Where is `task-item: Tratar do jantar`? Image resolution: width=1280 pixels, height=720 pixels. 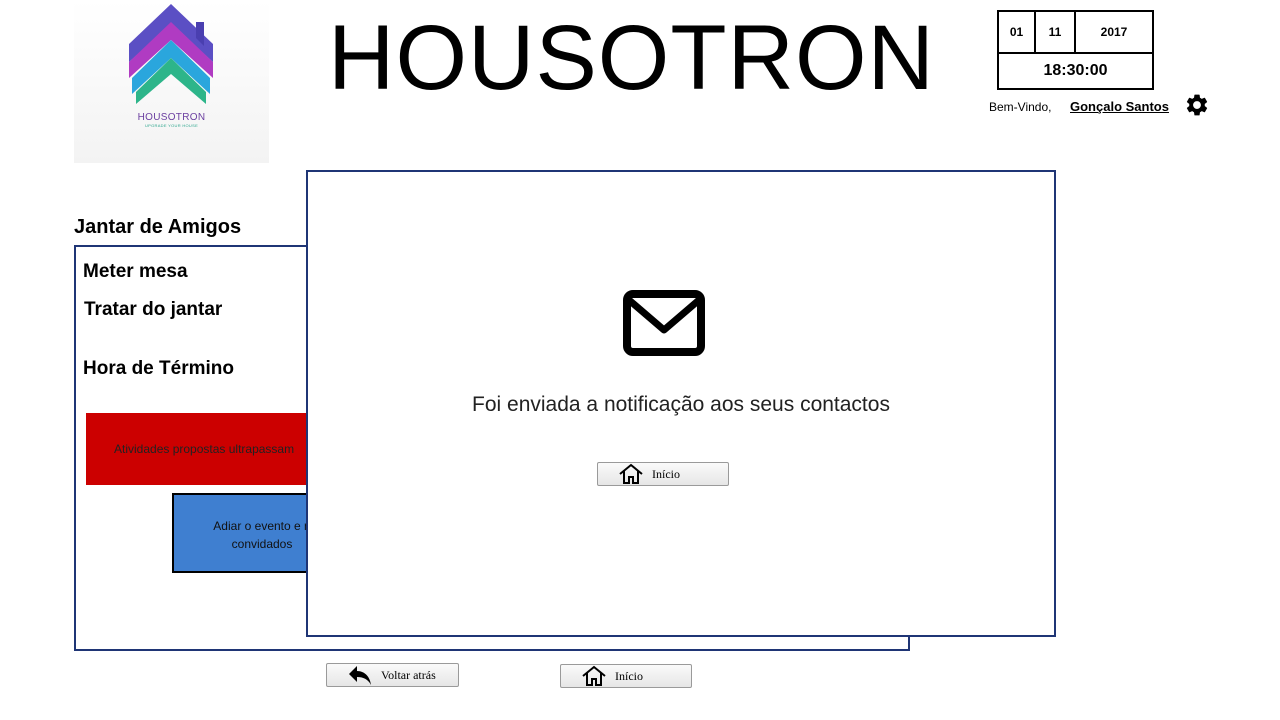
task-item: Tratar do jantar is located at coordinates (153, 309).